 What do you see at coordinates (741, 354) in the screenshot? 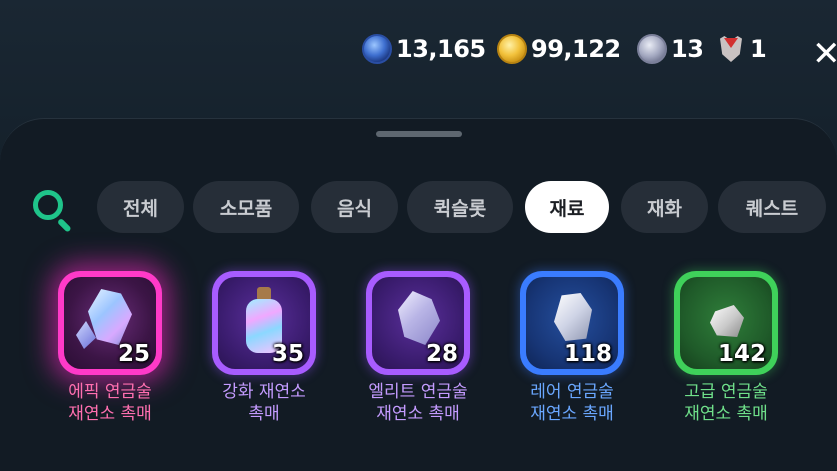
I see `item-quantity: 142` at bounding box center [741, 354].